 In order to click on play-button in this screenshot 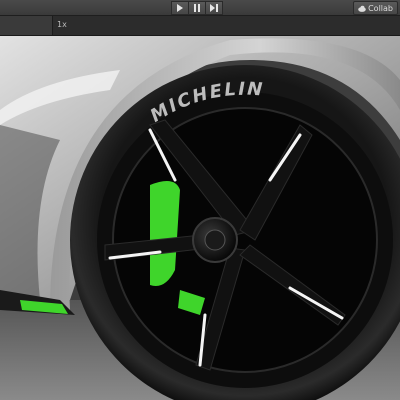, I will do `click(180, 8)`.